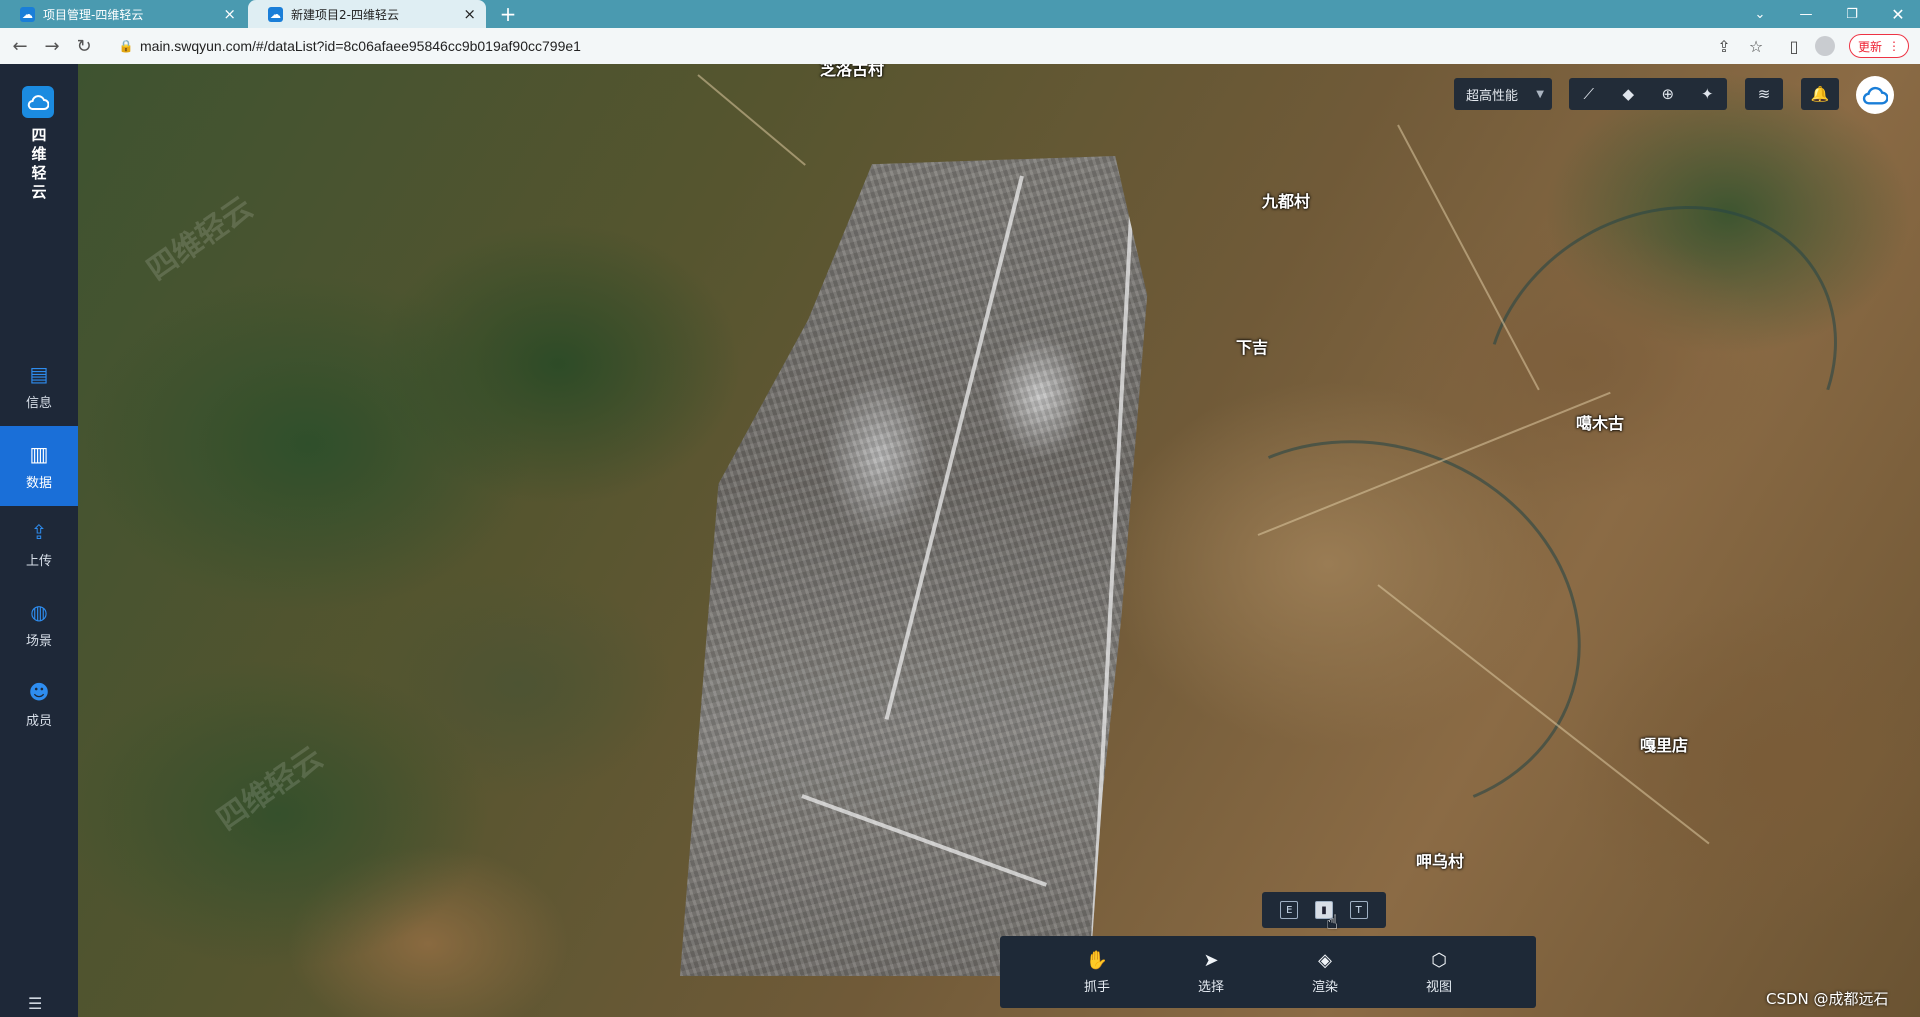 The image size is (1920, 1017). Describe the element at coordinates (52, 46) in the screenshot. I see `forward-arrow-icon: →` at that location.